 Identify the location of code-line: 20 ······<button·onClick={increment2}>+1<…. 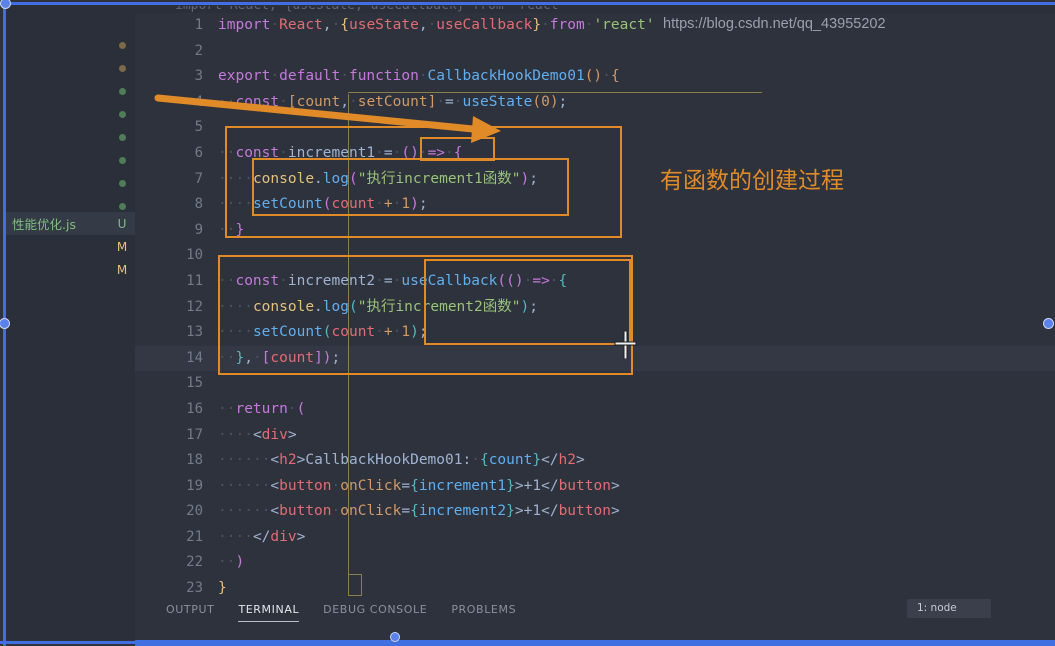
(595, 512).